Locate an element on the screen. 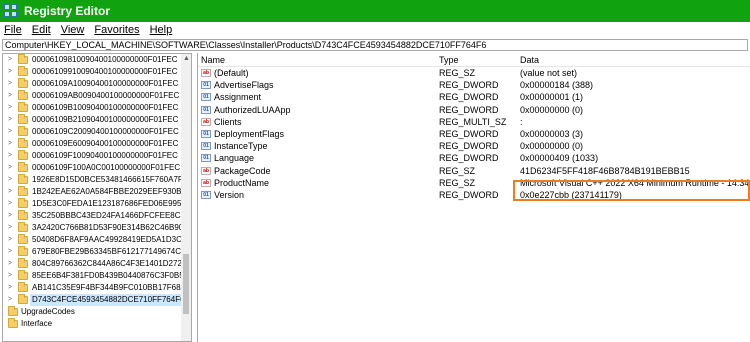 Image resolution: width=750 pixels, height=342 pixels. tree-key: >00006109C20090400100000000F01FEC is located at coordinates (97, 132).